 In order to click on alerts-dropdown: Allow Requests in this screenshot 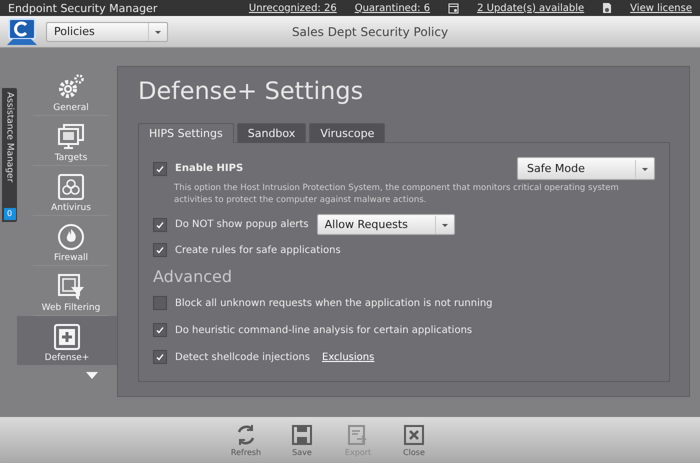, I will do `click(385, 225)`.